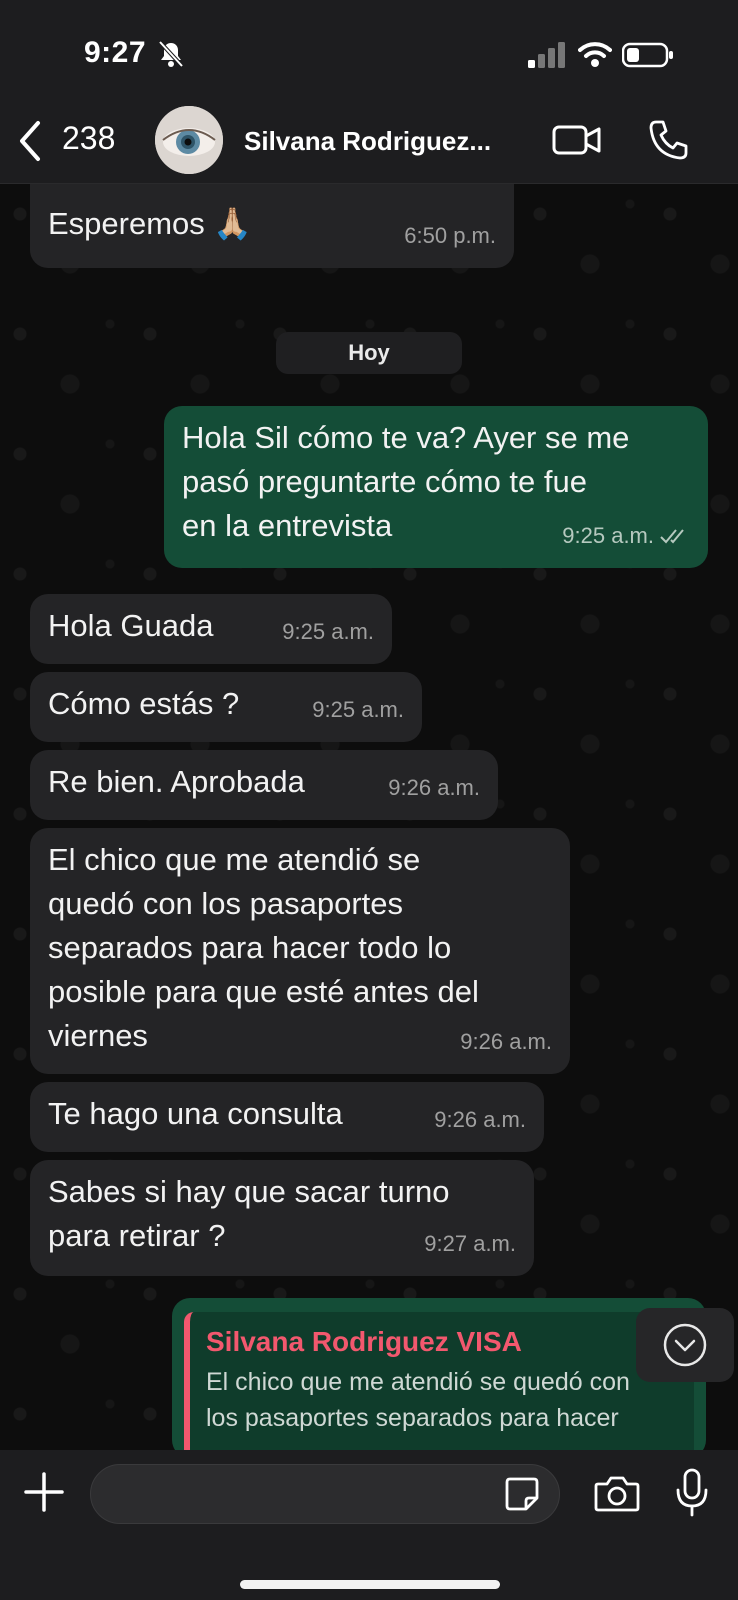 This screenshot has width=738, height=1600. Describe the element at coordinates (272, 226) in the screenshot. I see `message-bubble-incoming: Esperemos 🙏🏼 6:50 p.m.` at that location.